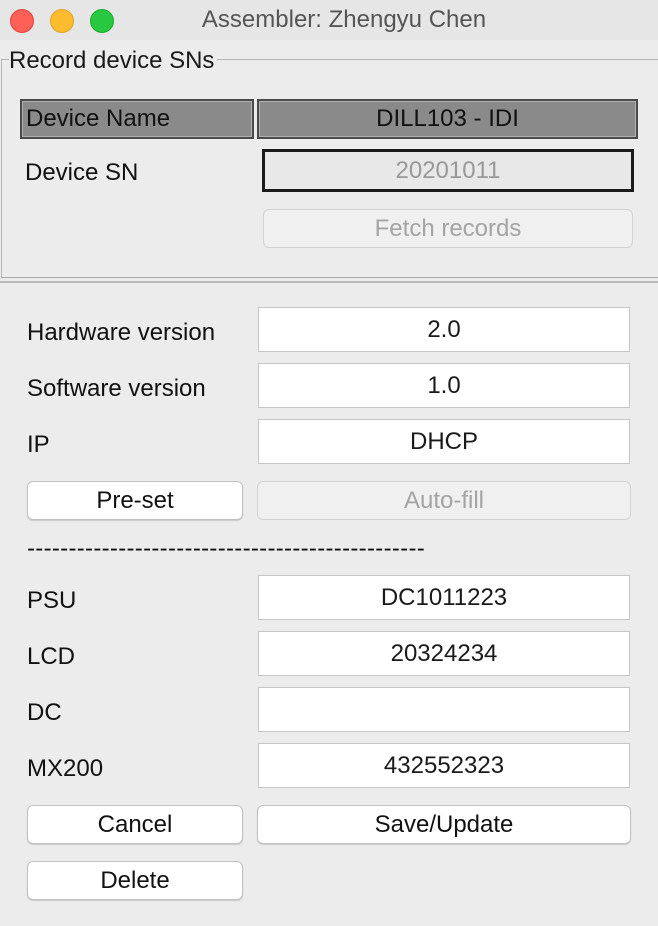 The image size is (658, 926). What do you see at coordinates (448, 228) in the screenshot?
I see `fetch-records-button: Fetch records` at bounding box center [448, 228].